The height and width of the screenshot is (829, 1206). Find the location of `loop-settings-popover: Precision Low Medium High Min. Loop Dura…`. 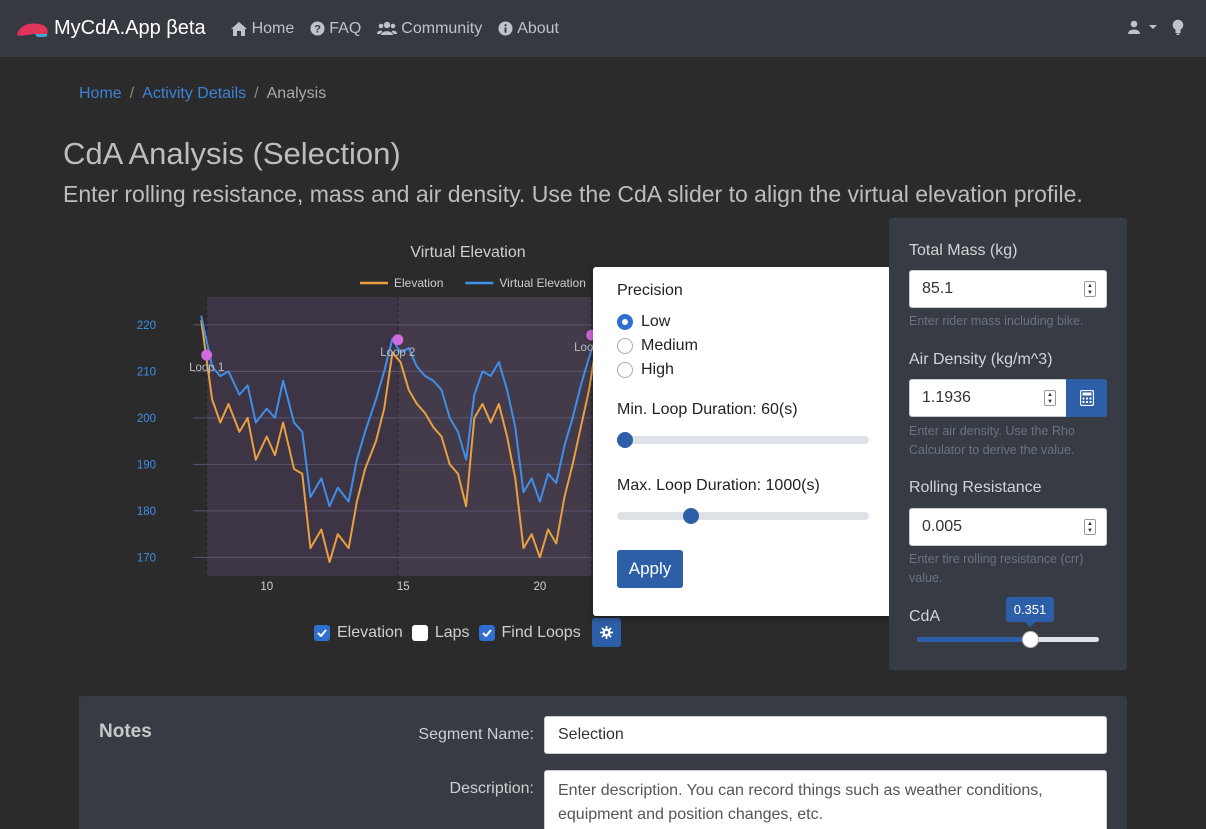

loop-settings-popover: Precision Low Medium High Min. Loop Dura… is located at coordinates (743, 441).